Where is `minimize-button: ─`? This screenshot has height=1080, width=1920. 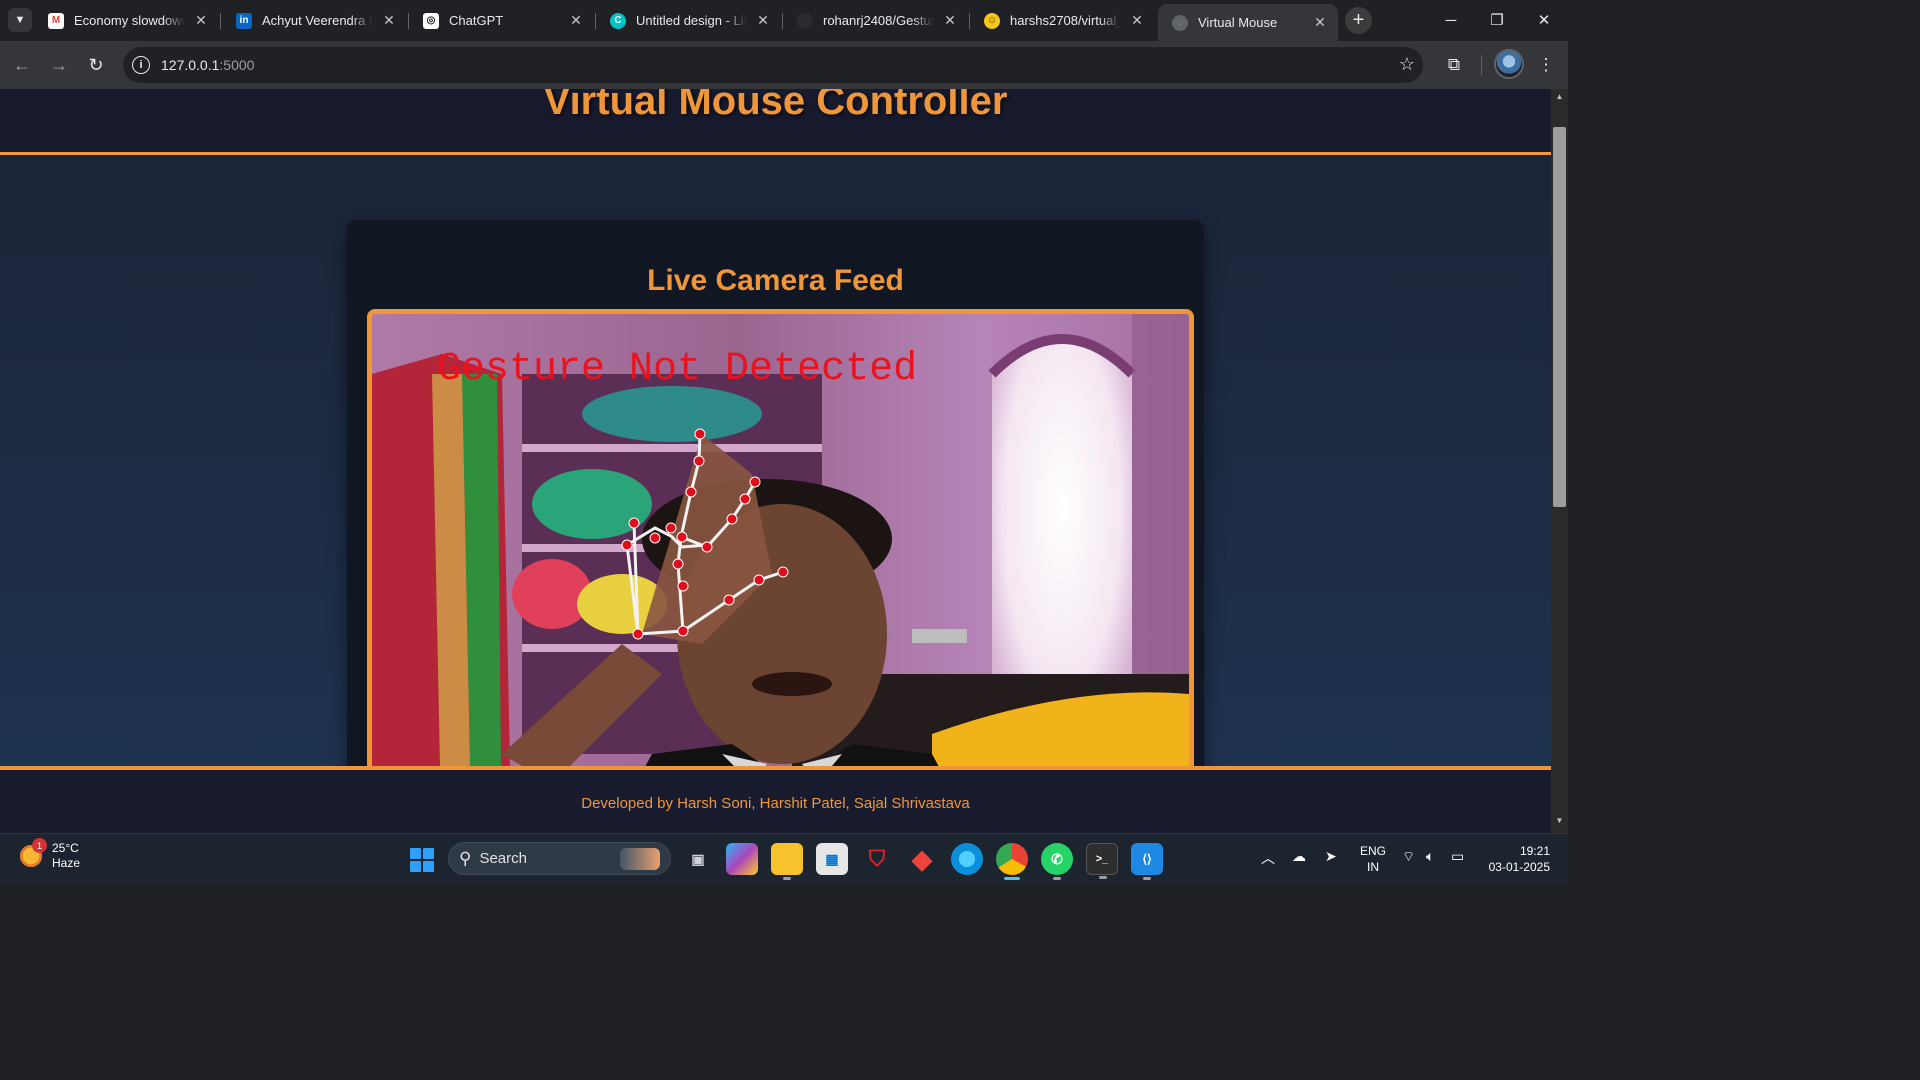 minimize-button: ─ is located at coordinates (1451, 20).